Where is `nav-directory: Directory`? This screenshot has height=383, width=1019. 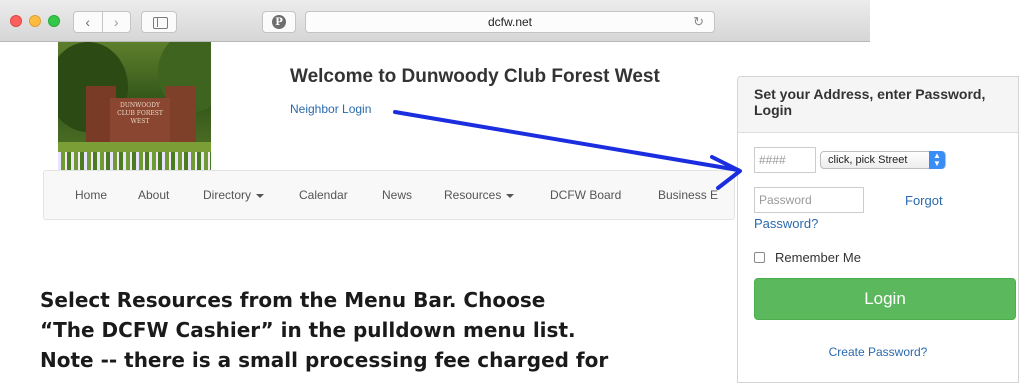
nav-directory: Directory is located at coordinates (234, 195).